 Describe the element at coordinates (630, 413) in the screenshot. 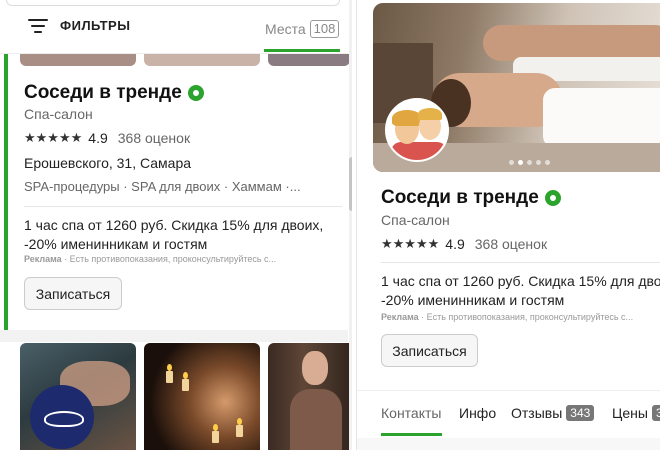

I see `tab-prices-label: Цены` at that location.